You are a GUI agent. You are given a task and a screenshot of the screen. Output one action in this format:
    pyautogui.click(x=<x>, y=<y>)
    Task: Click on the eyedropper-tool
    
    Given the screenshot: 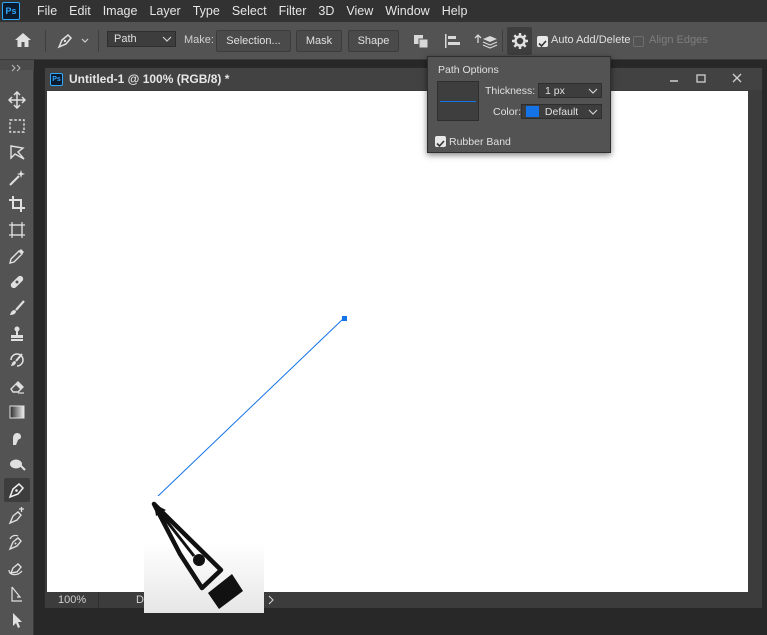 What is the action you would take?
    pyautogui.click(x=17, y=256)
    